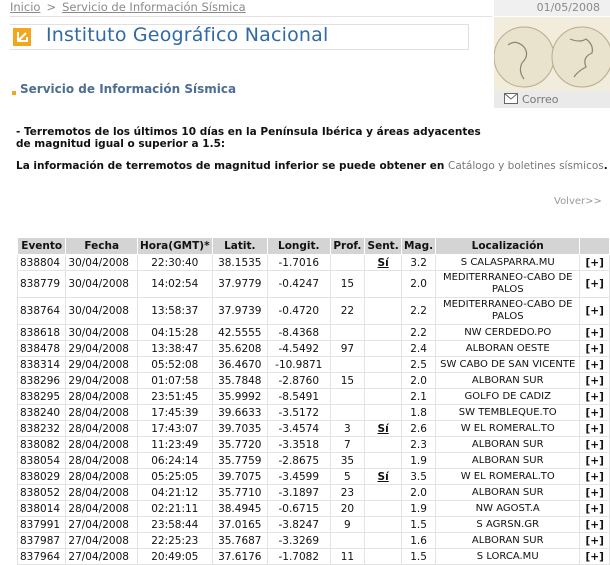 This screenshot has height=565, width=610. I want to click on correo-link: Correo, so click(552, 99).